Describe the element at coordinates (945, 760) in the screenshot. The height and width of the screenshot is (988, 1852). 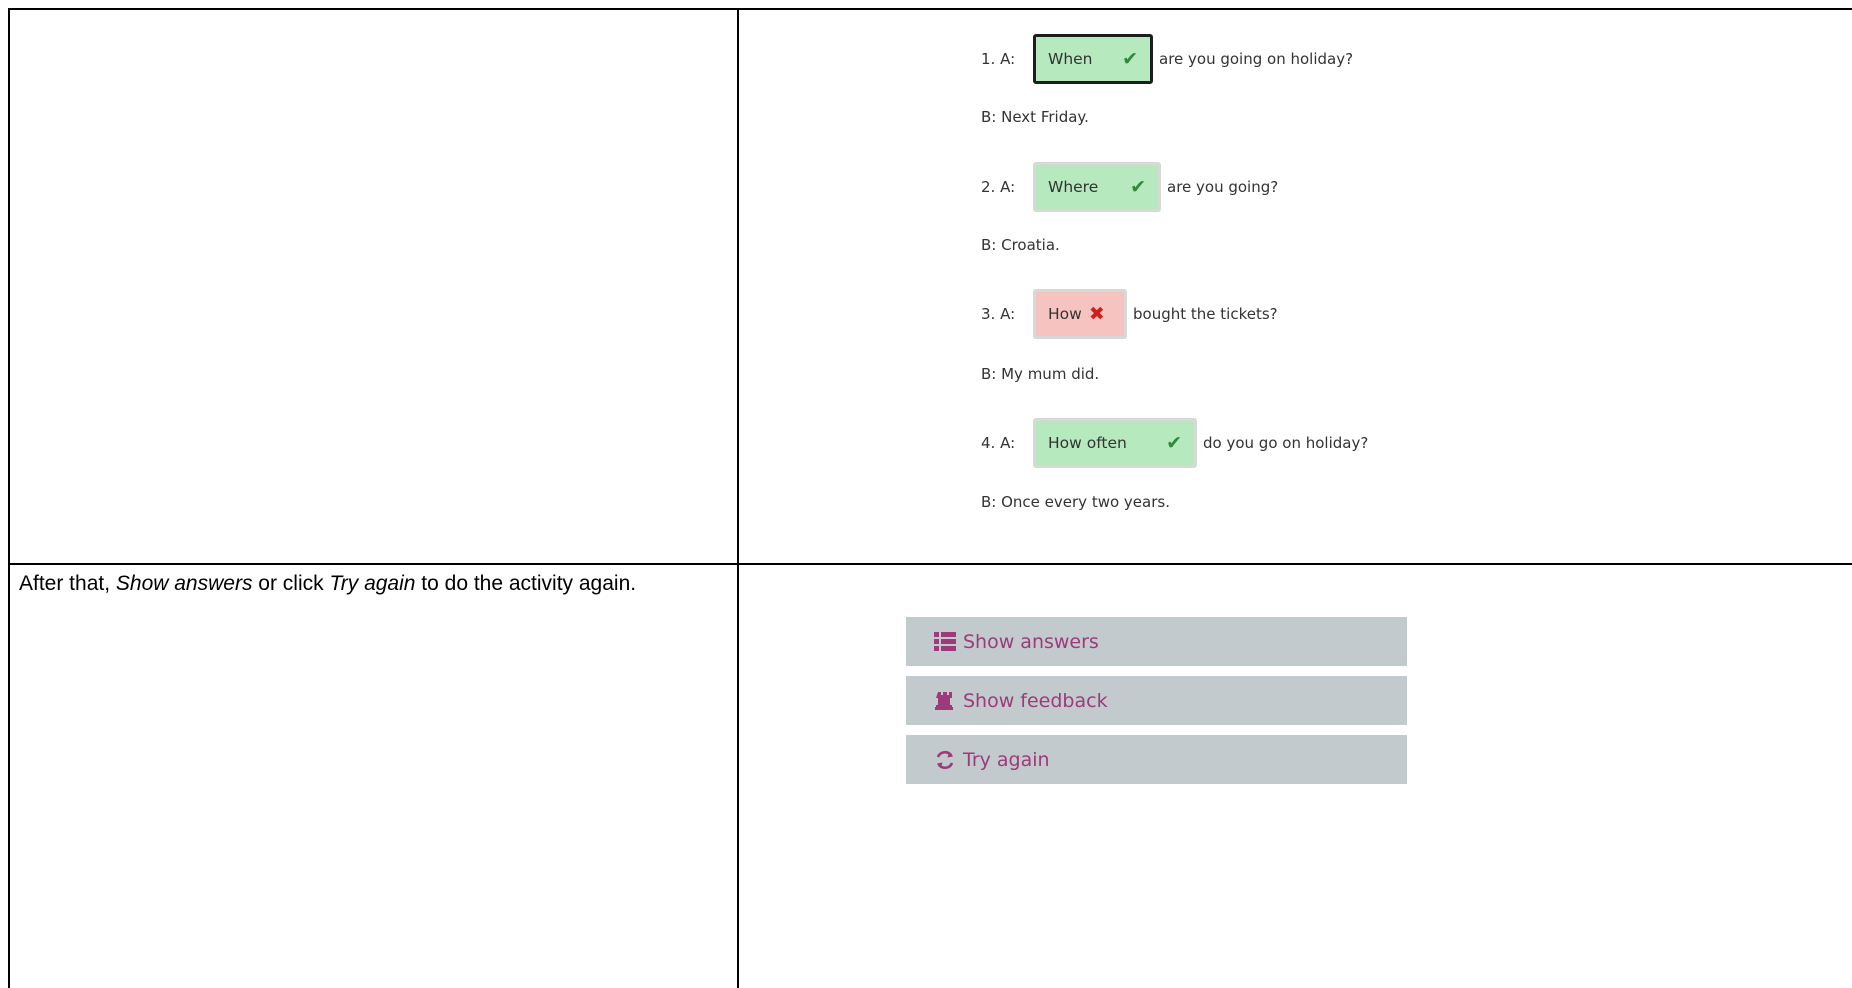
I see `refresh-icon` at that location.